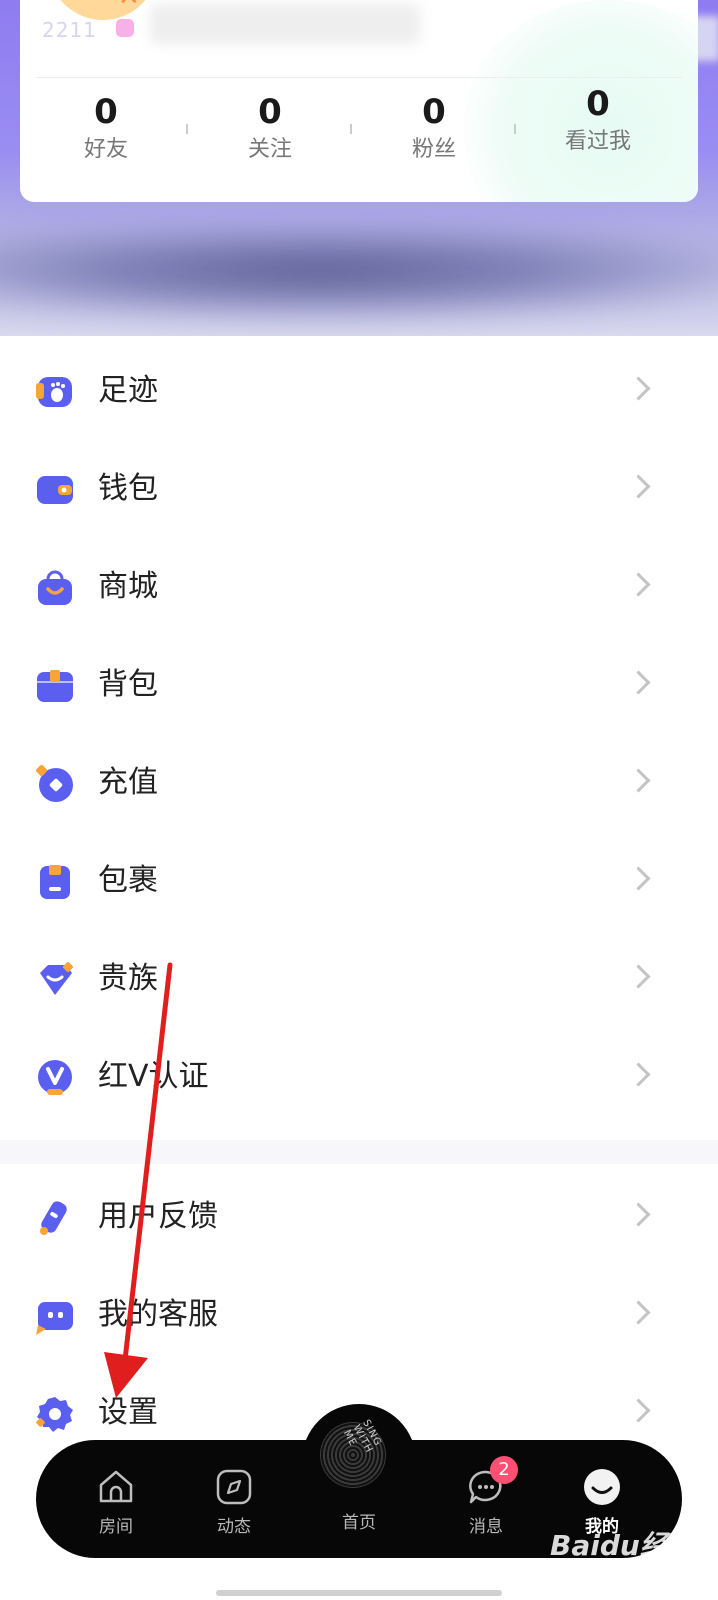 The image size is (718, 1600). Describe the element at coordinates (359, 783) in the screenshot. I see `menu-item-recharge: 充值` at that location.